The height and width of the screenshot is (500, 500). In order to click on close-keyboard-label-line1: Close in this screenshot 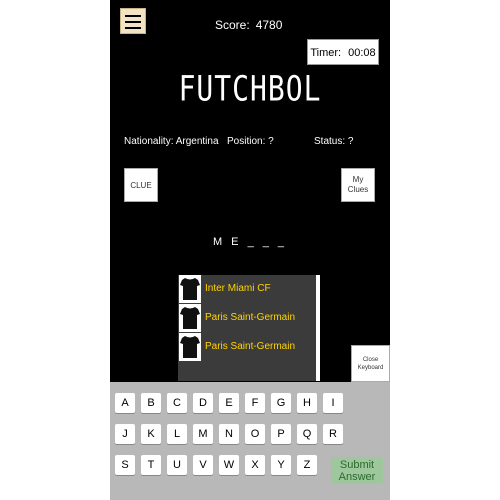, I will do `click(370, 359)`.